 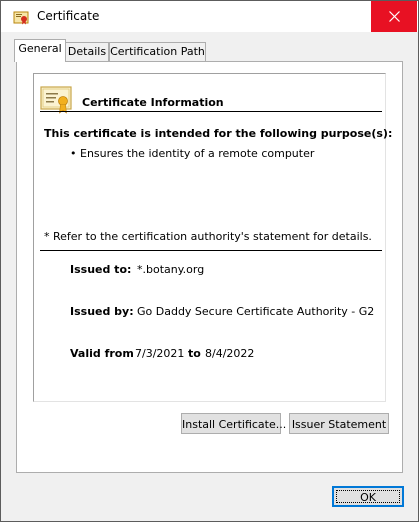 What do you see at coordinates (160, 353) in the screenshot?
I see `valid-from-value: 7/3/2021` at bounding box center [160, 353].